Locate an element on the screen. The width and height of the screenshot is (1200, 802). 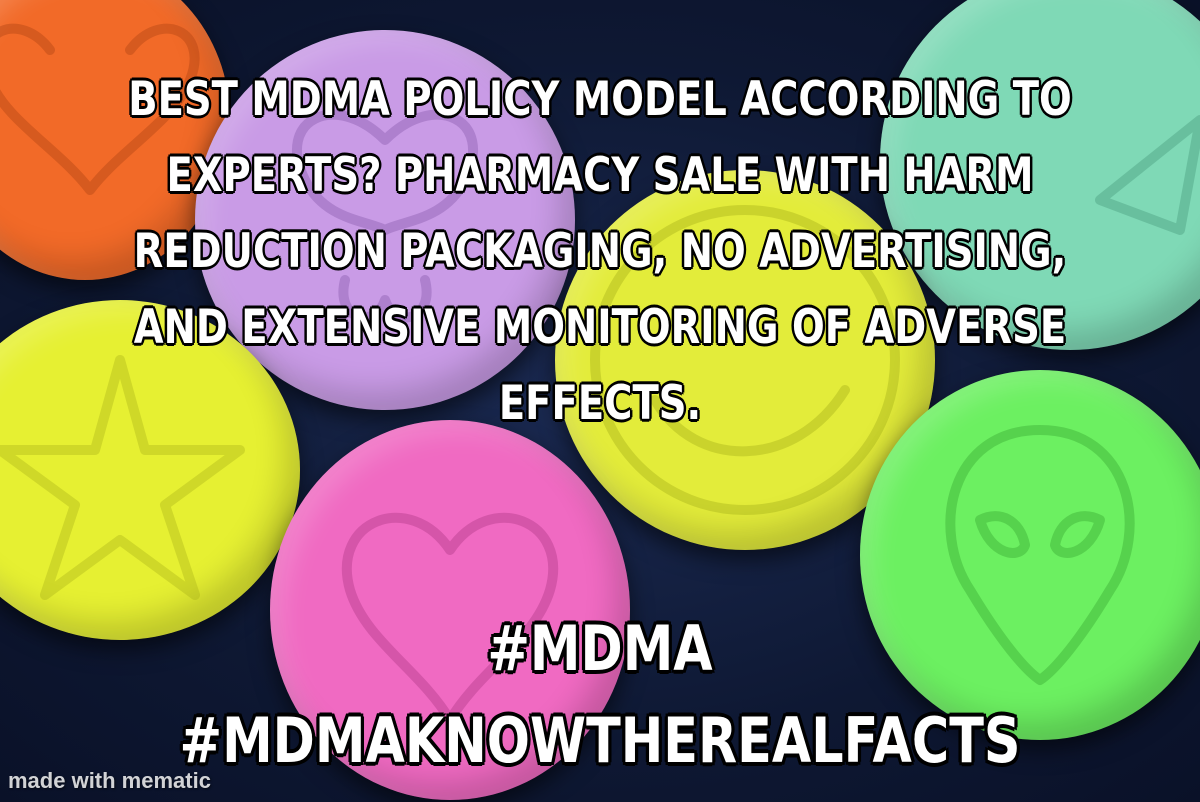
hashtag-mdma: #MDMA is located at coordinates (600, 648).